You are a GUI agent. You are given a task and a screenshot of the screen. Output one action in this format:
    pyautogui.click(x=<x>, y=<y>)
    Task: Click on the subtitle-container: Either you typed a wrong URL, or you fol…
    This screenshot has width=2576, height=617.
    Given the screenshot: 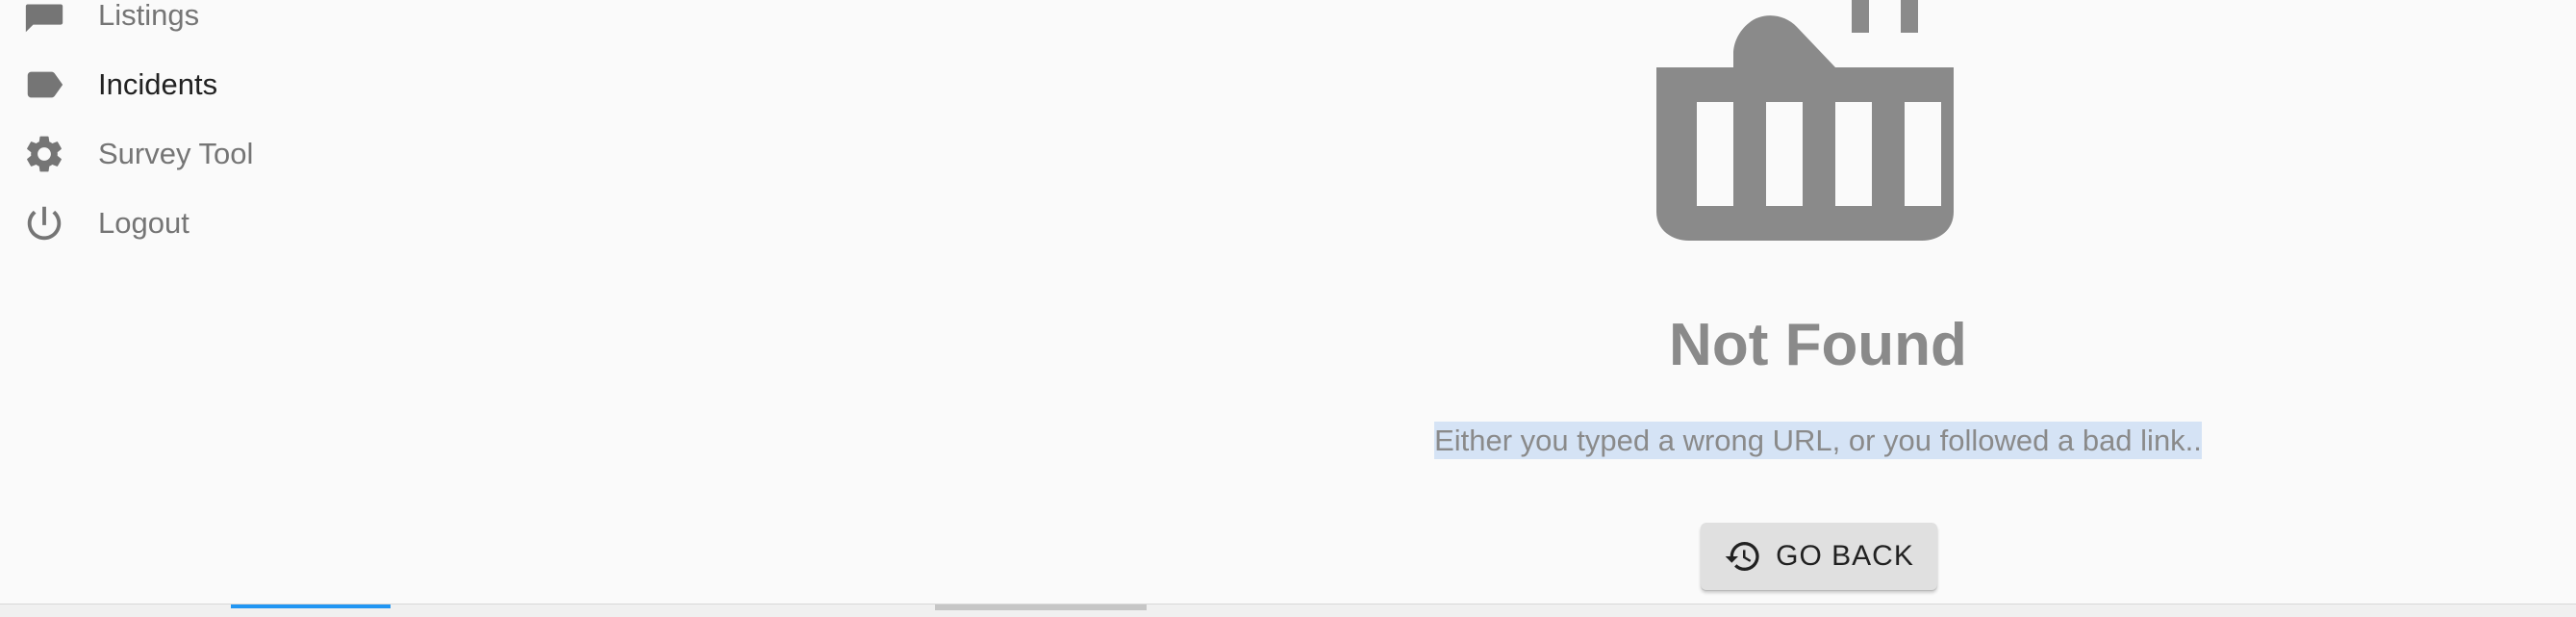 What is the action you would take?
    pyautogui.click(x=1818, y=440)
    